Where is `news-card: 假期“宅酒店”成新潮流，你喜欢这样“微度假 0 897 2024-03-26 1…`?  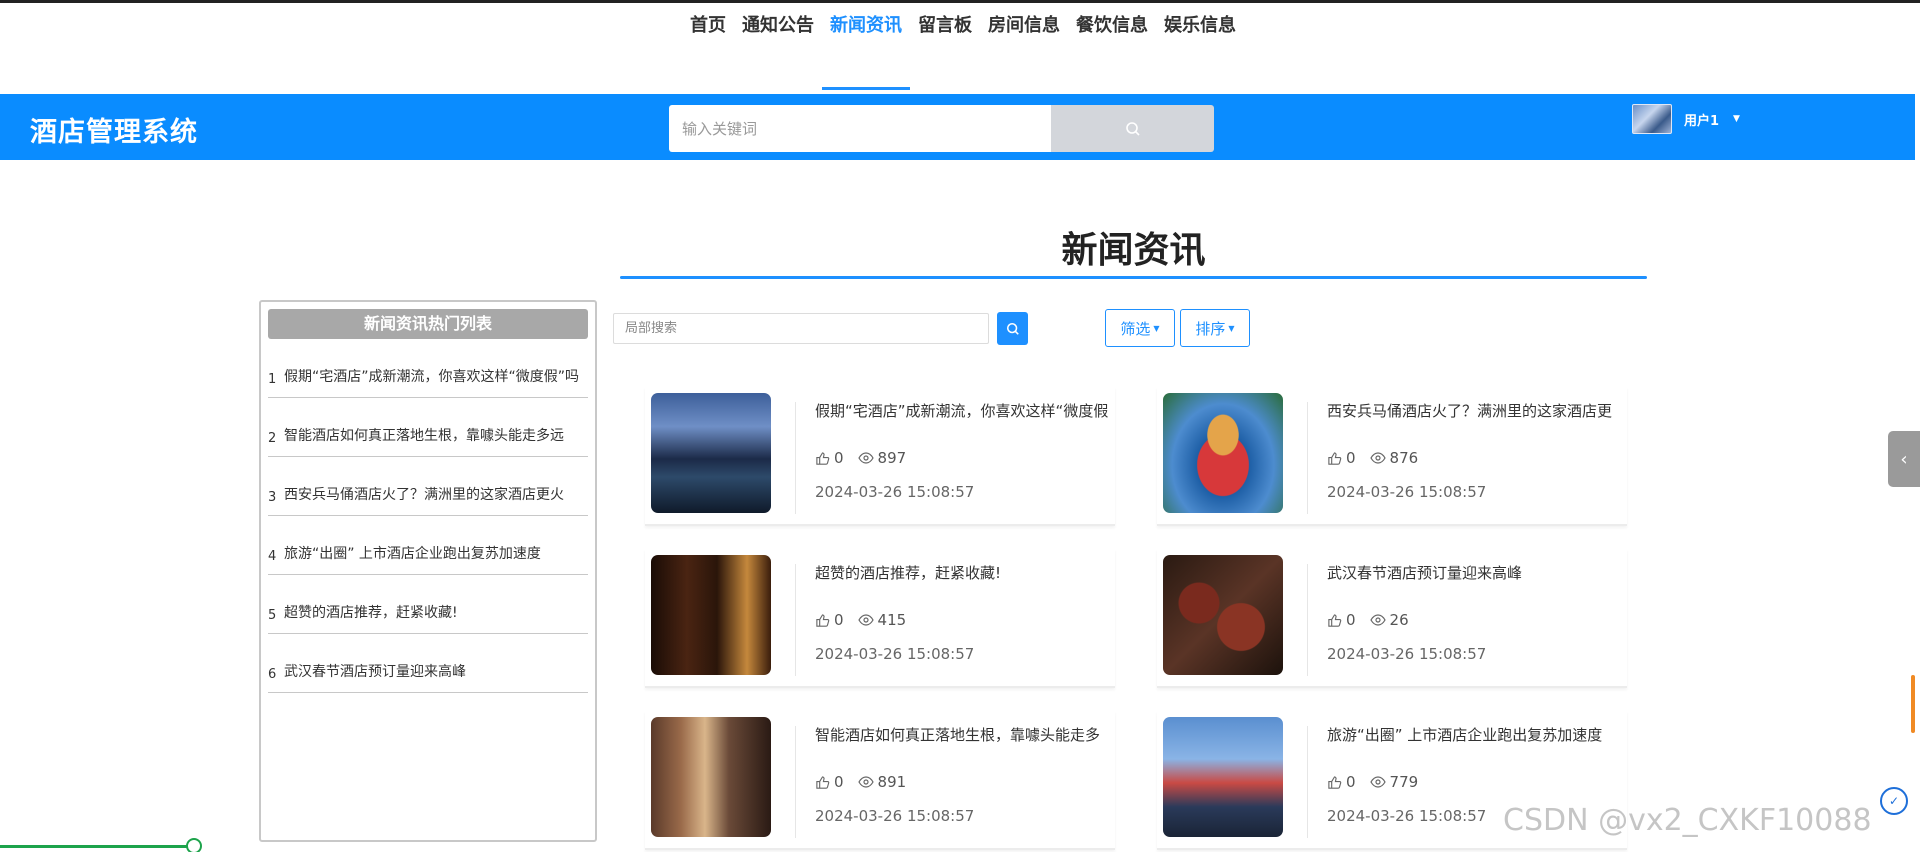 news-card: 假期“宅酒店”成新潮流，你喜欢这样“微度假 0 897 2024-03-26 1… is located at coordinates (880, 456).